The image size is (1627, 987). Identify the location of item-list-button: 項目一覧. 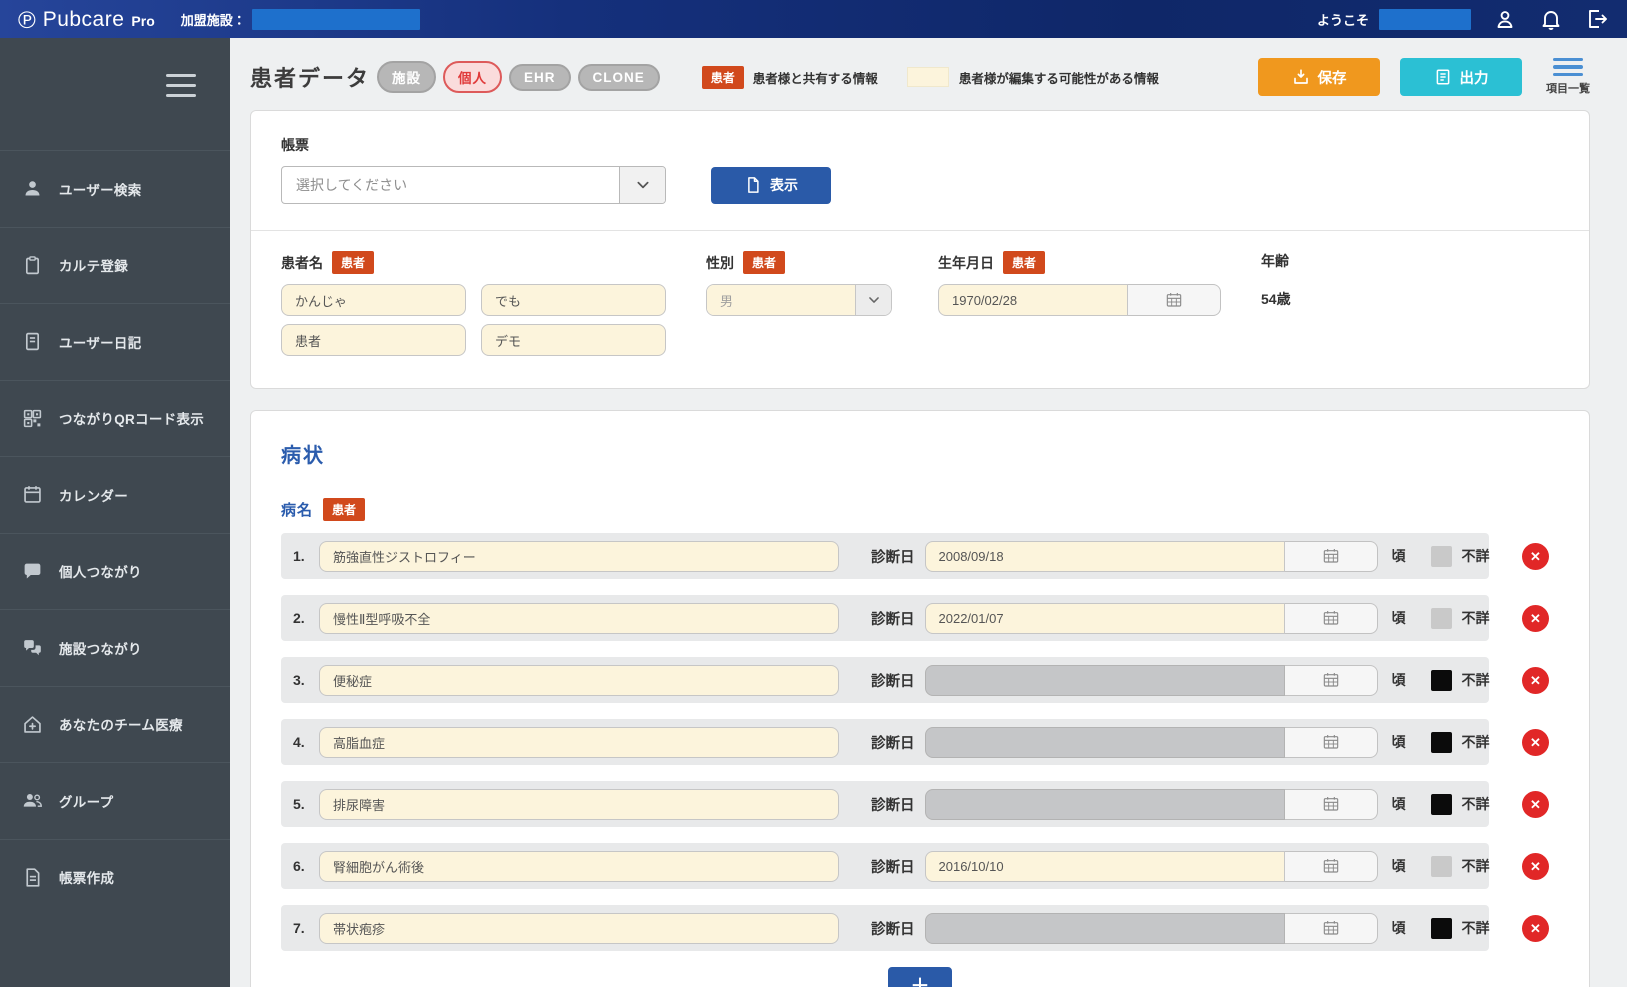
(1568, 77).